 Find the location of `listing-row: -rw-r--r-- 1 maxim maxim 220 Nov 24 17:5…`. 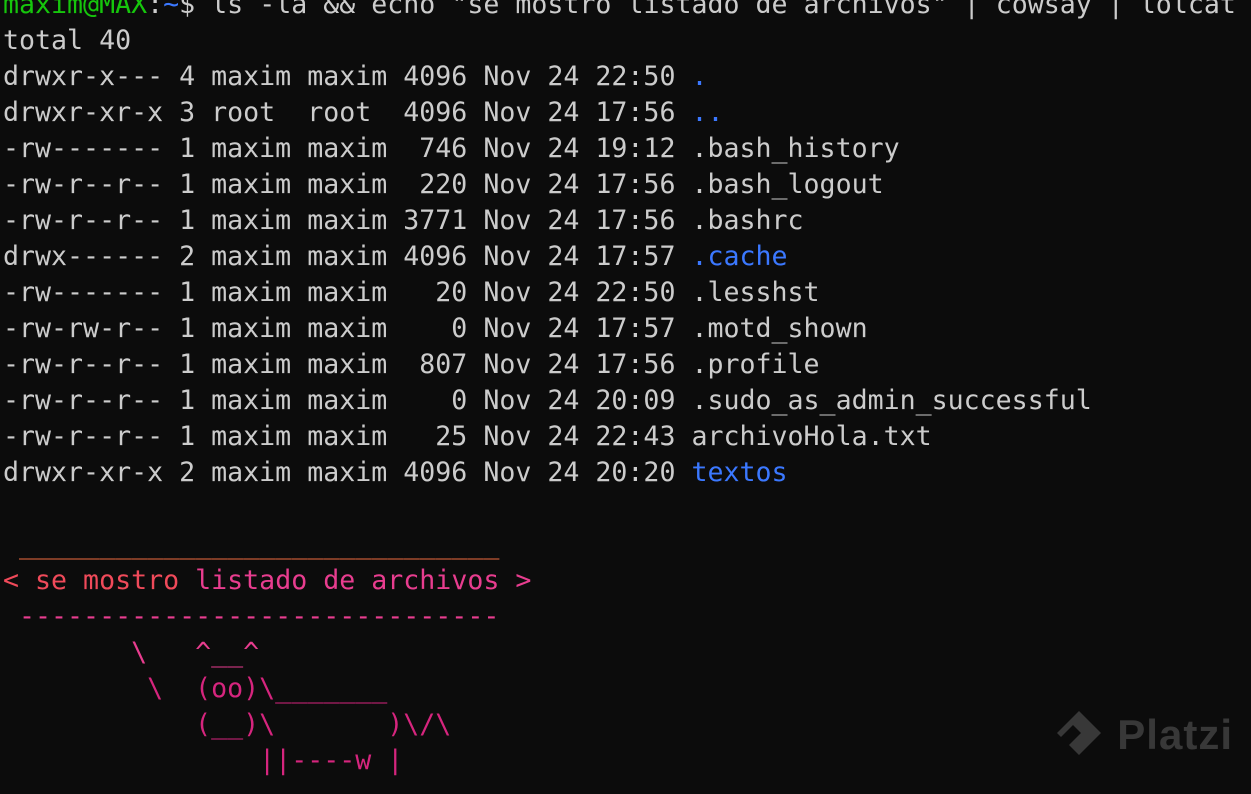

listing-row: -rw-r--r-- 1 maxim maxim 220 Nov 24 17:5… is located at coordinates (627, 185).